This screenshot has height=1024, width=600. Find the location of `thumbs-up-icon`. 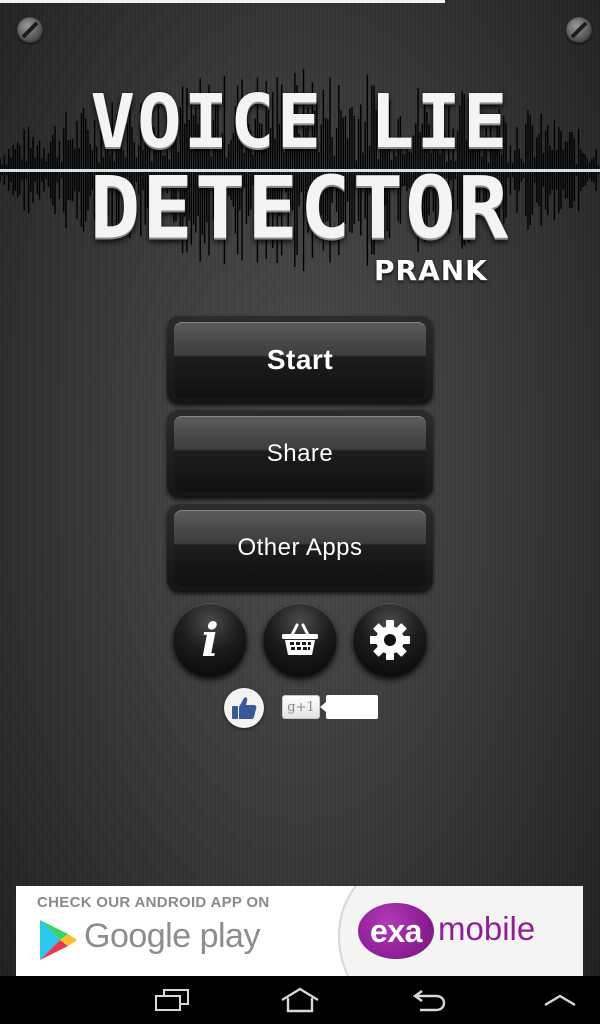

thumbs-up-icon is located at coordinates (244, 708).